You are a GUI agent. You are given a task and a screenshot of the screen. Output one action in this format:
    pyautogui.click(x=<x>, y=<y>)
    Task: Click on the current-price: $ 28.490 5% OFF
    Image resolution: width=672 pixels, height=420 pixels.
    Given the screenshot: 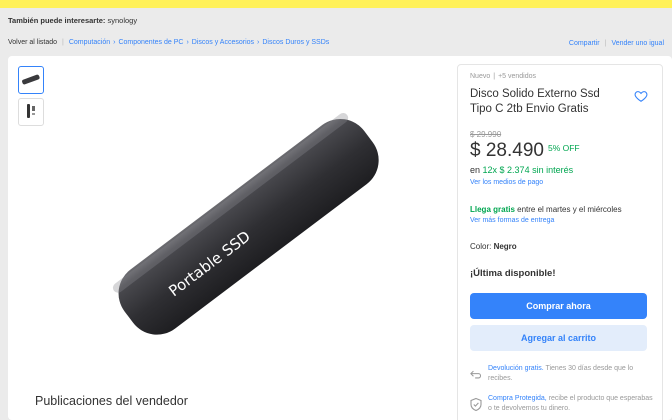 What is the action you would take?
    pyautogui.click(x=525, y=151)
    